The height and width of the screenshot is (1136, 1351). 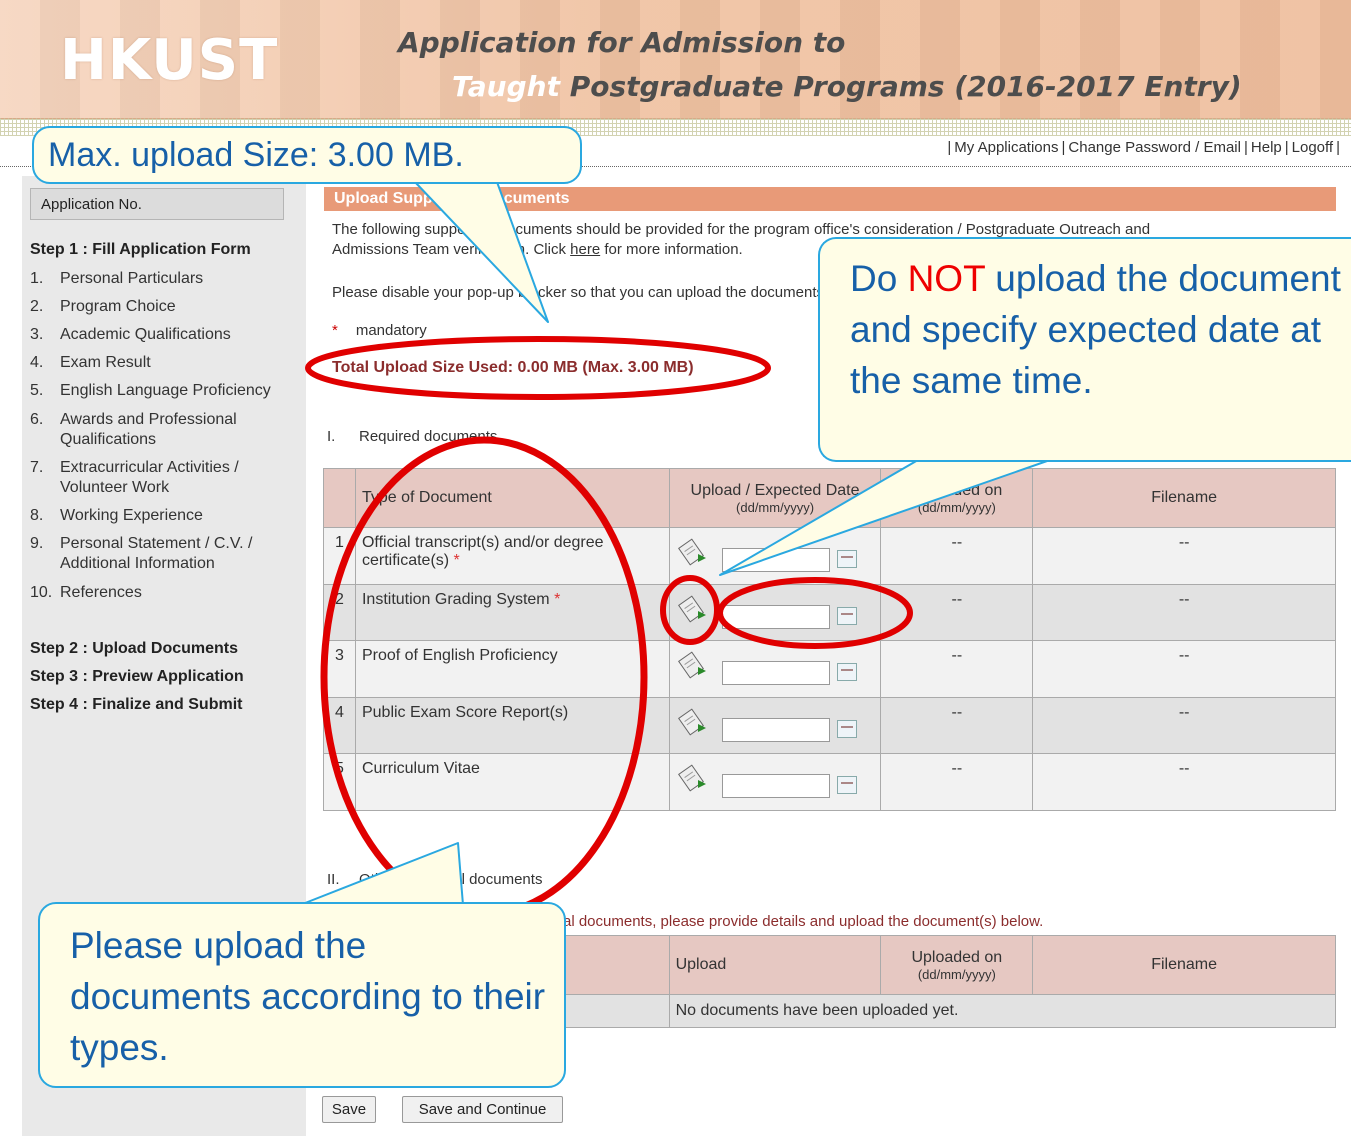 I want to click on my-applications-link: My Applications, so click(x=1006, y=147).